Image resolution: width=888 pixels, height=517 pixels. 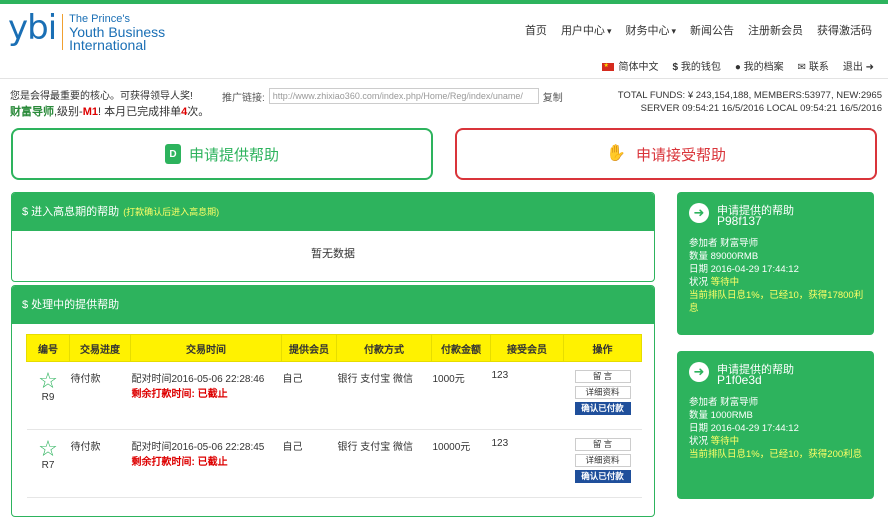 I want to click on side-card-code: P98f137, so click(x=739, y=221).